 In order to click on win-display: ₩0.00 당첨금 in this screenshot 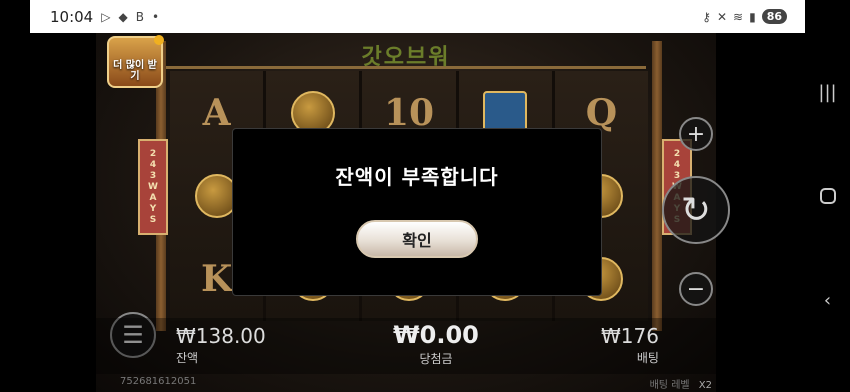, I will do `click(436, 344)`.